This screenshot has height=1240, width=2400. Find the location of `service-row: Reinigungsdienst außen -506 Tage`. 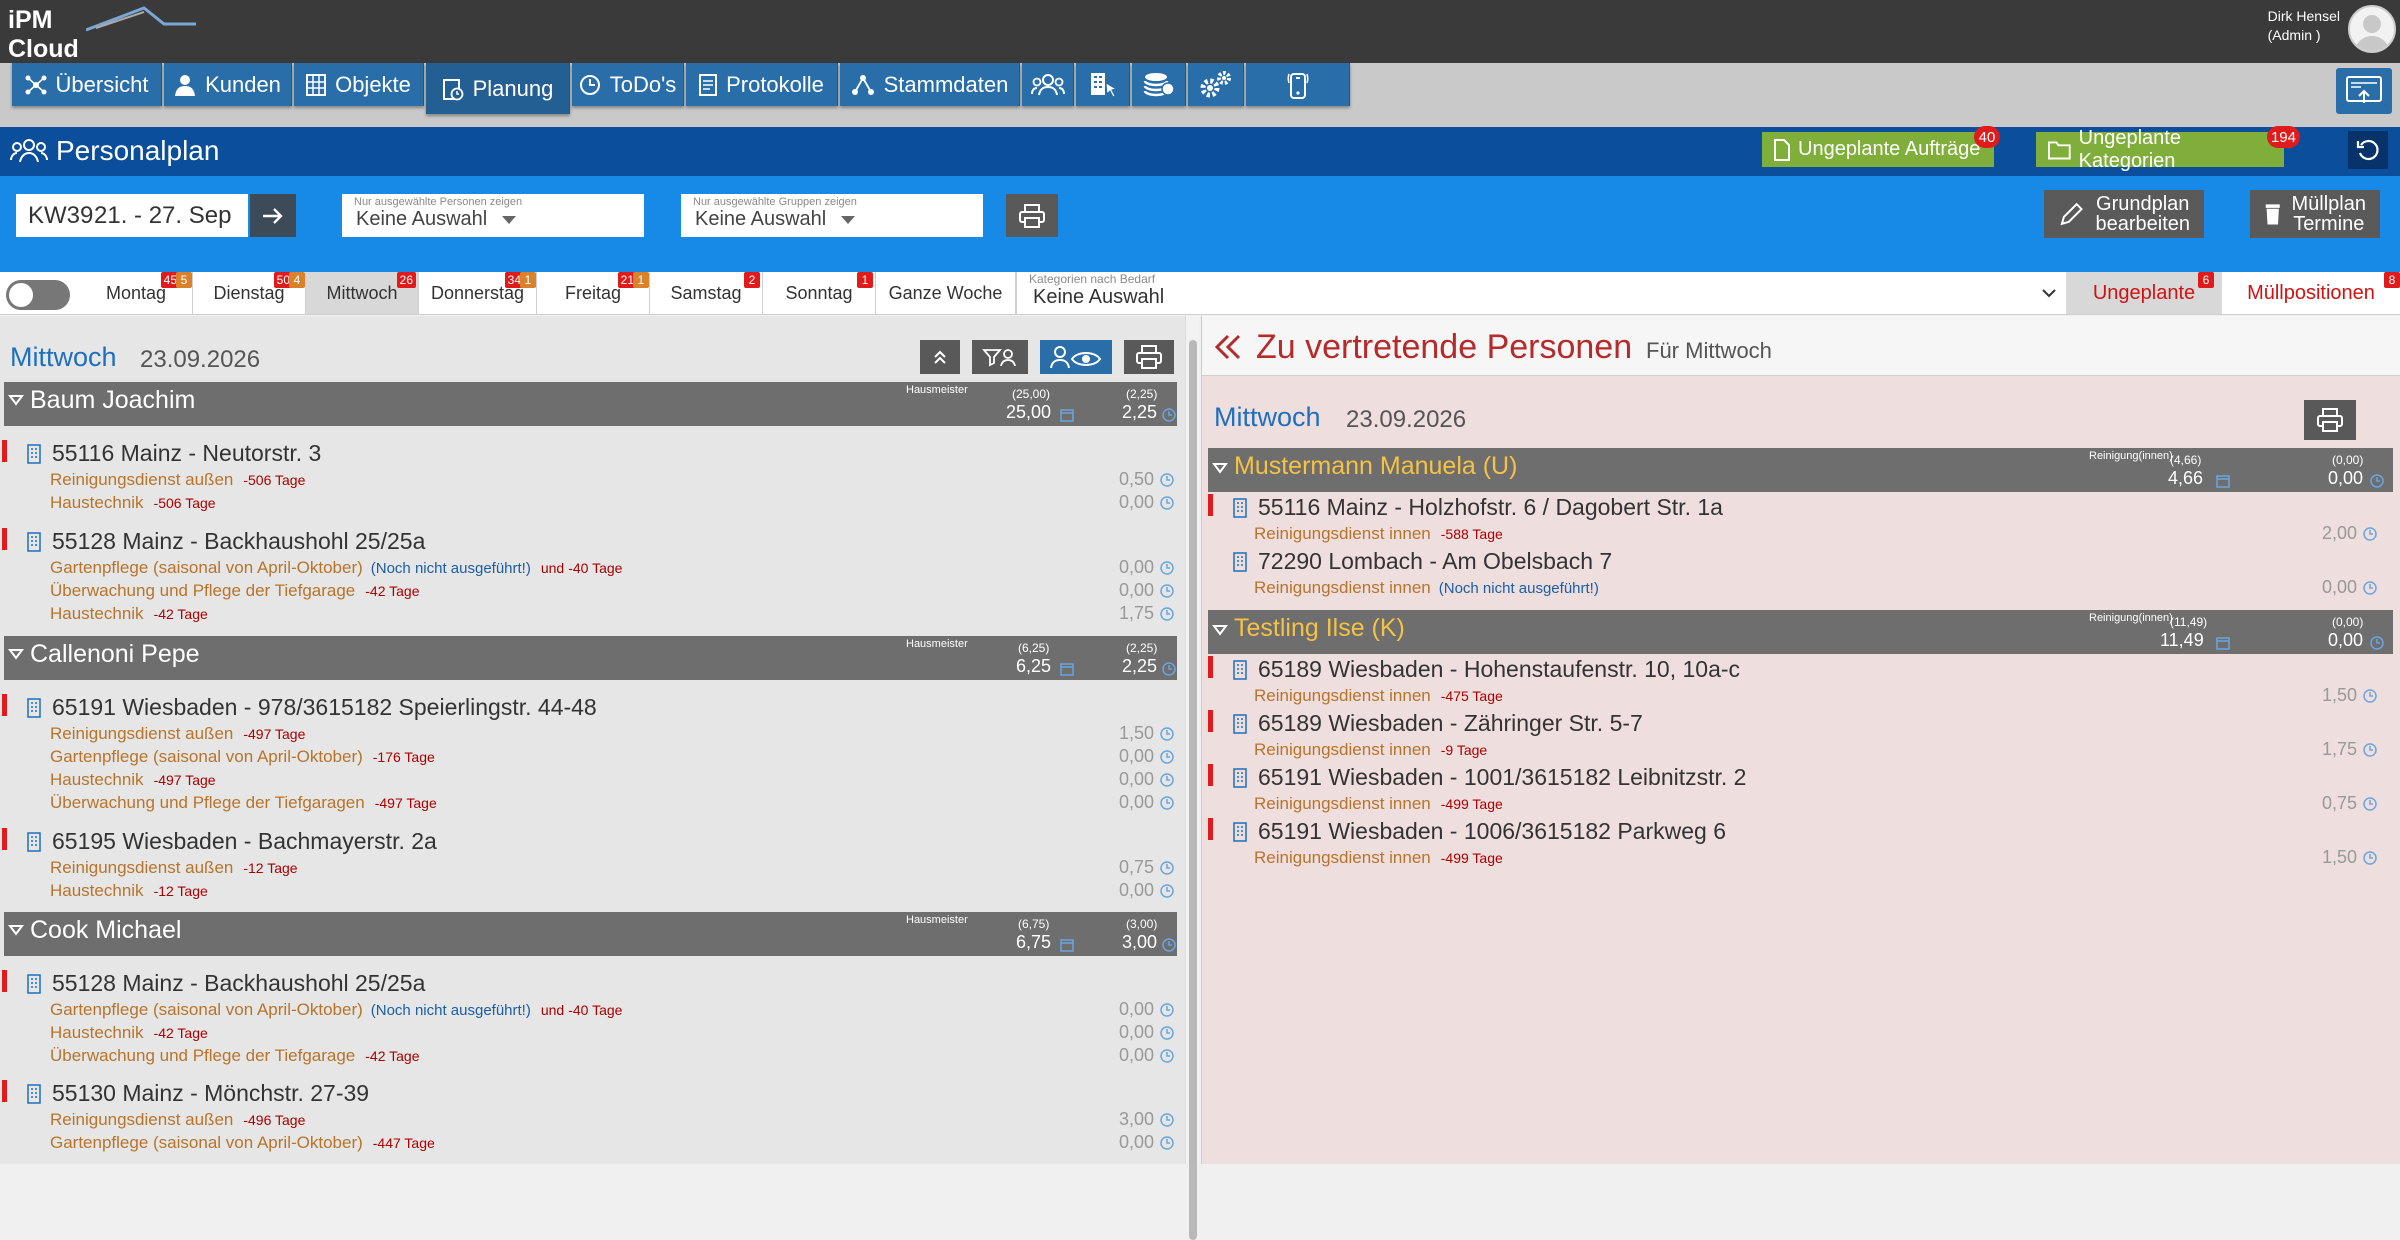

service-row: Reinigungsdienst außen -506 Tage is located at coordinates (177, 480).